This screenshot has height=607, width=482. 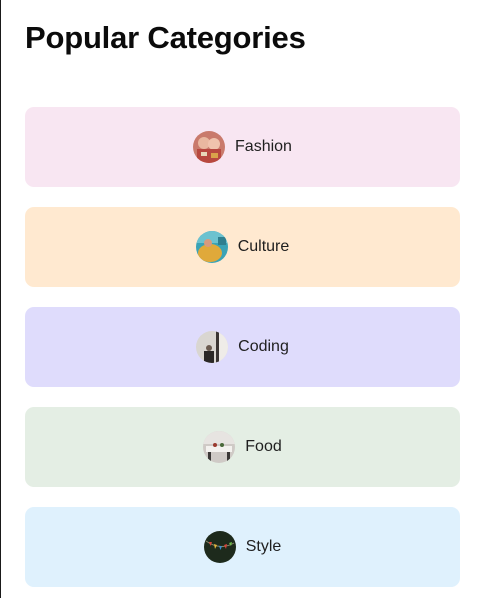 I want to click on culture-photo-icon, so click(x=211, y=247).